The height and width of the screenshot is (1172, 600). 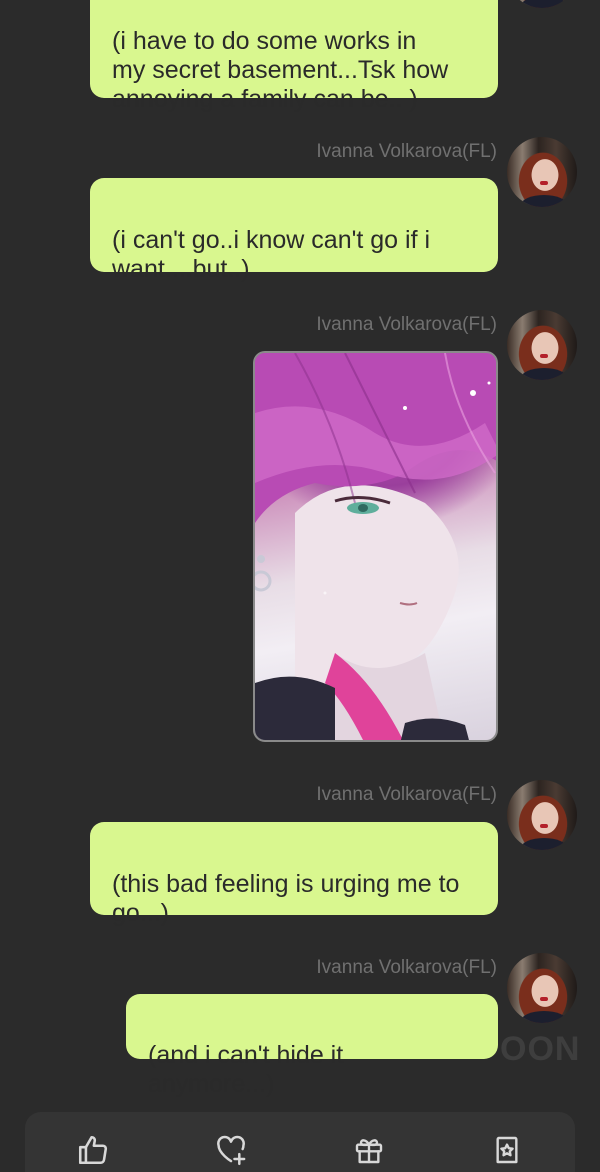 What do you see at coordinates (507, 1150) in the screenshot?
I see `star-bookmark-icon` at bounding box center [507, 1150].